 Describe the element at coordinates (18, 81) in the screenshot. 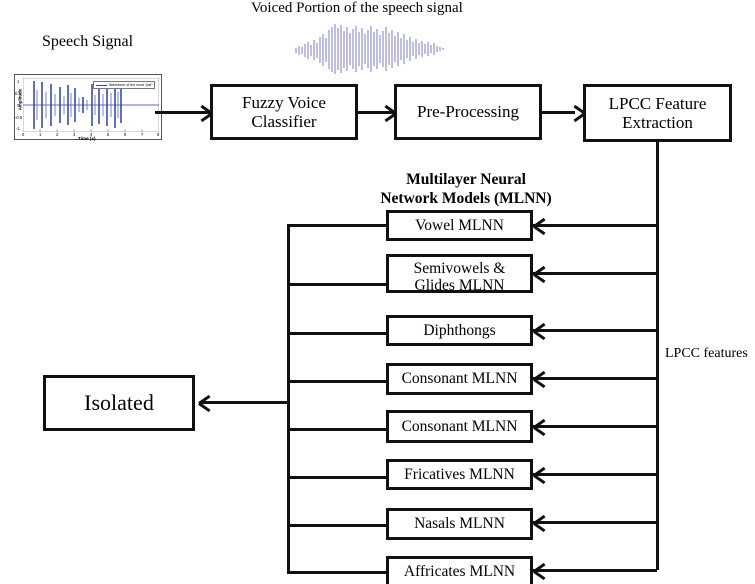

I see `ytick-1: 1` at that location.